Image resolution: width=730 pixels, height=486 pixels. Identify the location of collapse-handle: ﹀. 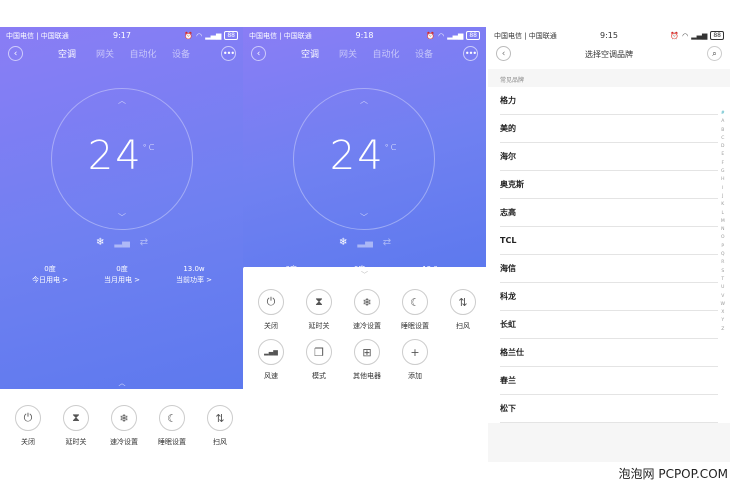
(364, 275).